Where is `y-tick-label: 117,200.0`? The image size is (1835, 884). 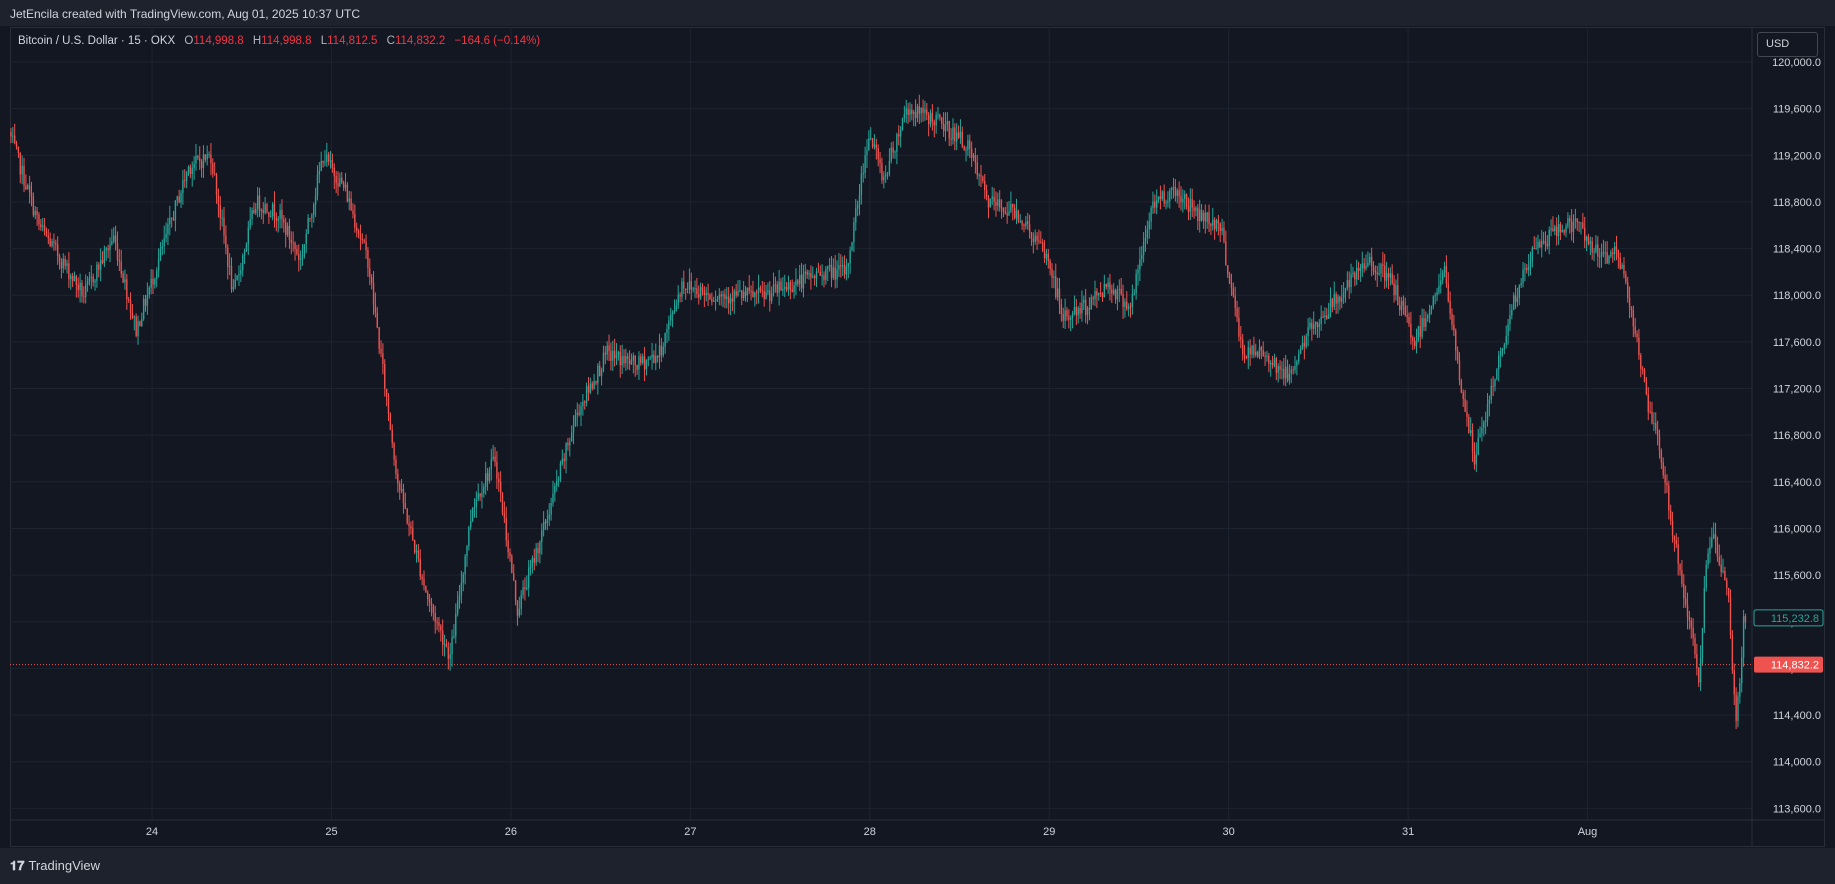 y-tick-label: 117,200.0 is located at coordinates (1797, 390).